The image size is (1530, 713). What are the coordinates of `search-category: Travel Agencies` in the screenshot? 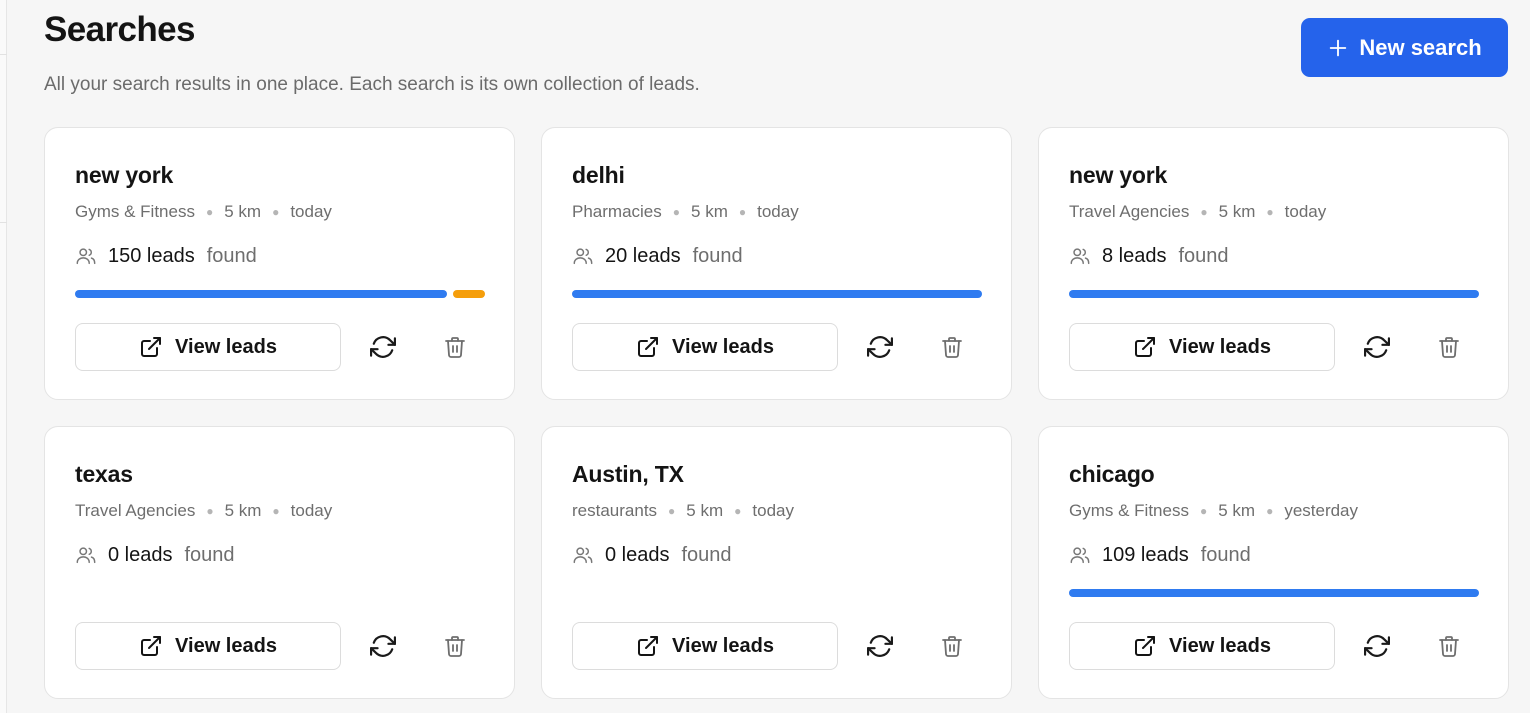 It's located at (1129, 211).